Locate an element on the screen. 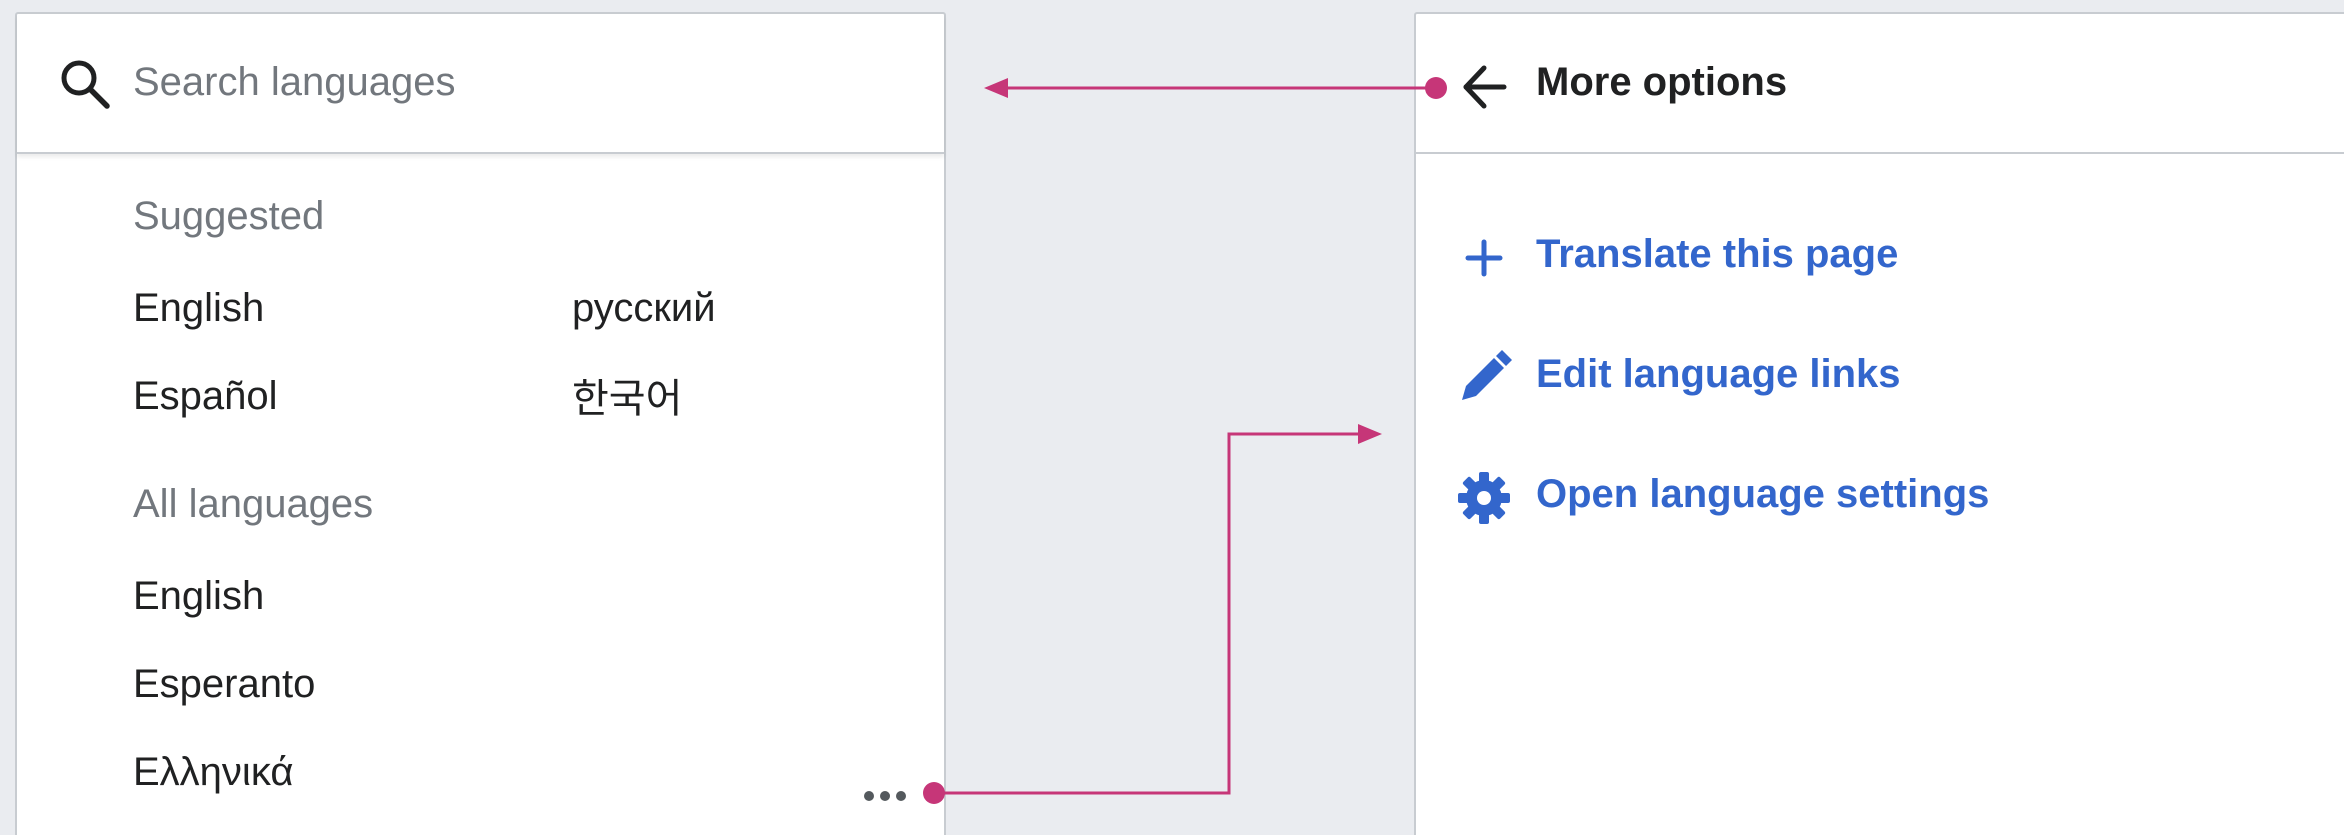  more-options-header: More options is located at coordinates (1880, 84).